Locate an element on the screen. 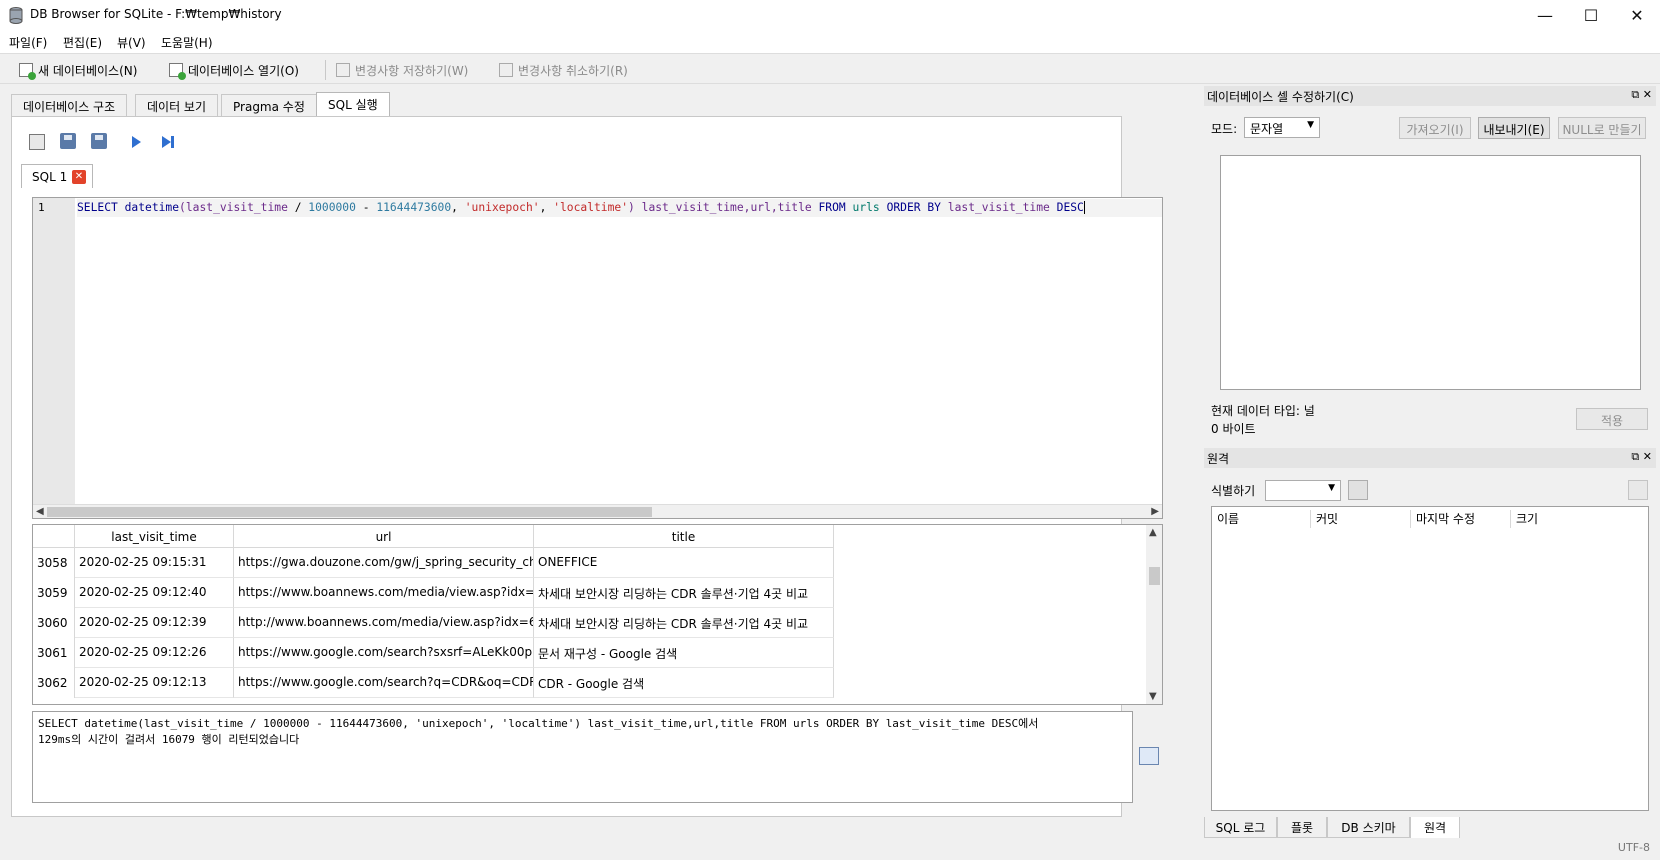 The image size is (1660, 860). save-icon is located at coordinates (343, 70).